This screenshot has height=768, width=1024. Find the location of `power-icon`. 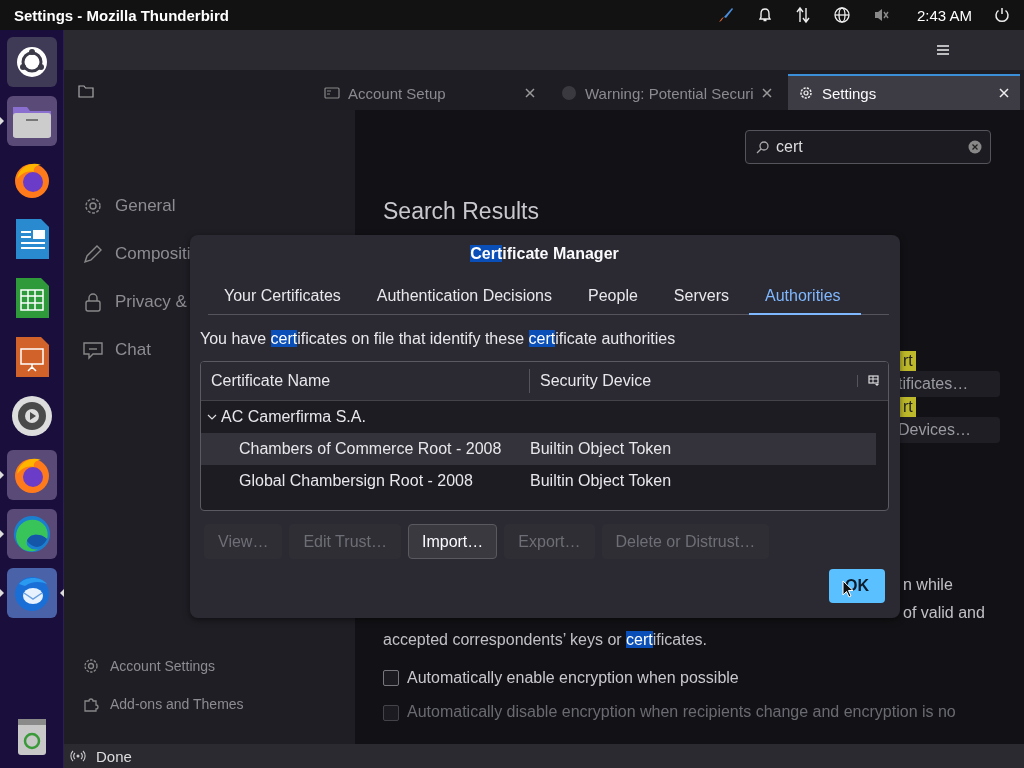

power-icon is located at coordinates (1002, 15).